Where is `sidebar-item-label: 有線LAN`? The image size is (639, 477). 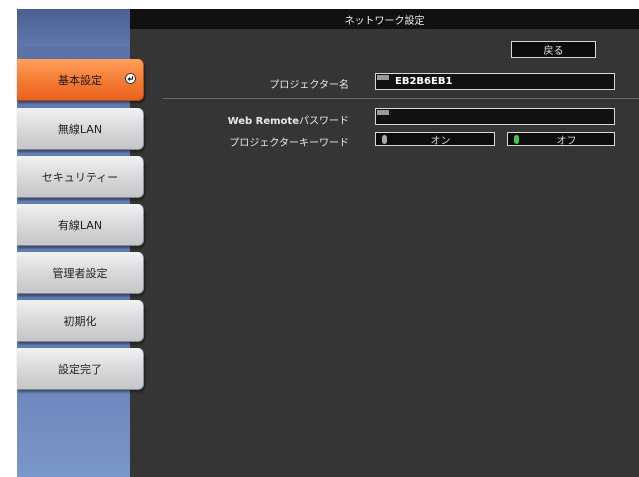 sidebar-item-label: 有線LAN is located at coordinates (80, 225).